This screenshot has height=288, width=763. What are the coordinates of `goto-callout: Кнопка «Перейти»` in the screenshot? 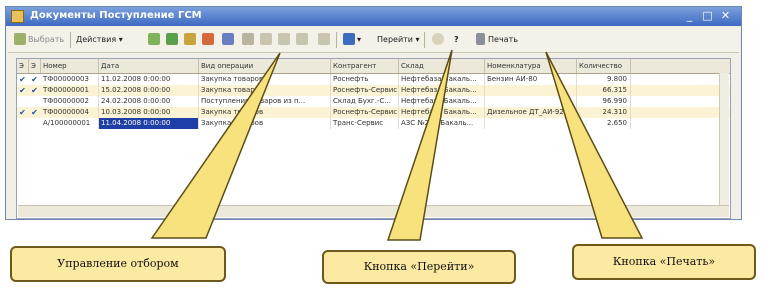 It's located at (419, 267).